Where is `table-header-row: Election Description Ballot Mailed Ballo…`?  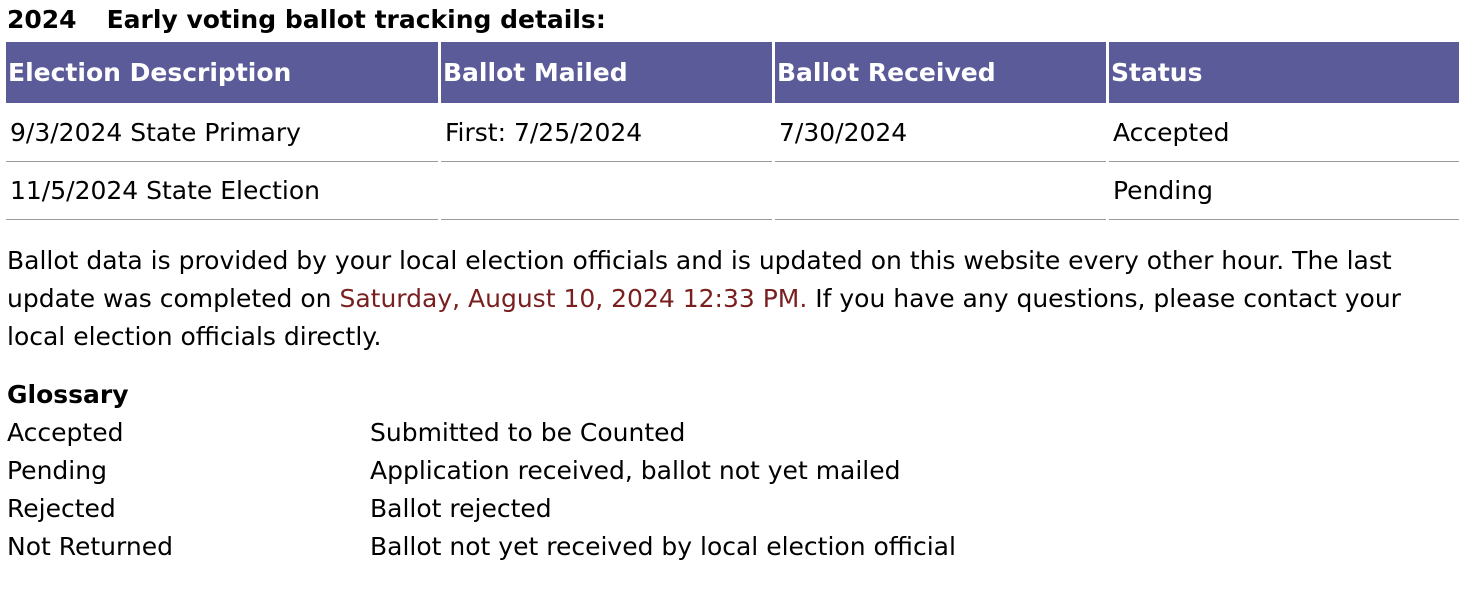
table-header-row: Election Description Ballot Mailed Ballo… is located at coordinates (732, 72).